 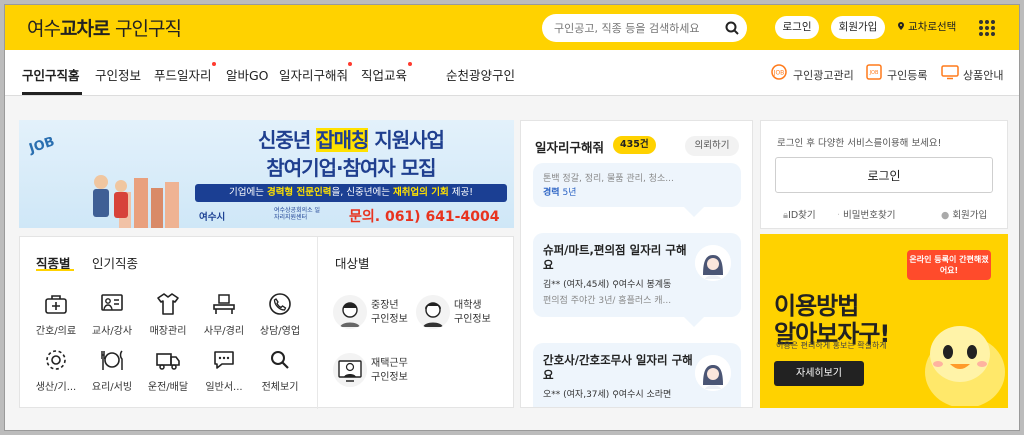 I want to click on banner-title-pre: 신중년, so click(x=287, y=140).